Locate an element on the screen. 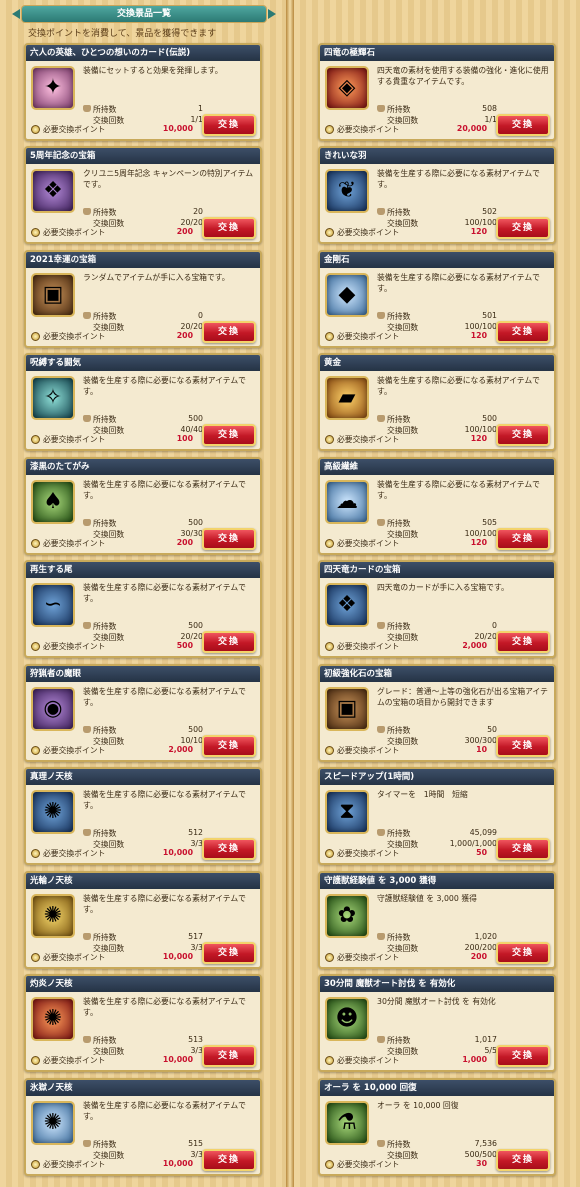  aura-crystal-icon: ✧ is located at coordinates (53, 398).